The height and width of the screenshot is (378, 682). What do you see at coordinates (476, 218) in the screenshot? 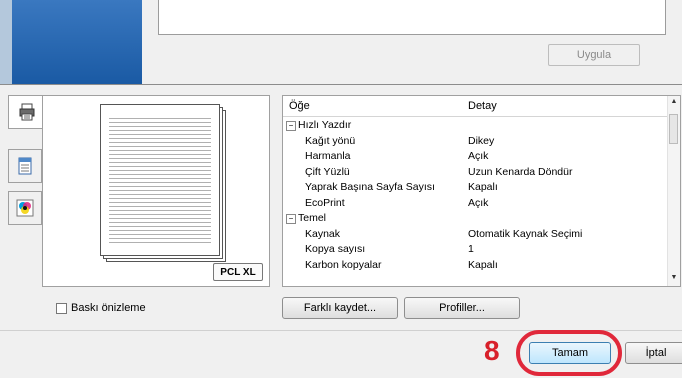
I see `settings-group: − Temel` at bounding box center [476, 218].